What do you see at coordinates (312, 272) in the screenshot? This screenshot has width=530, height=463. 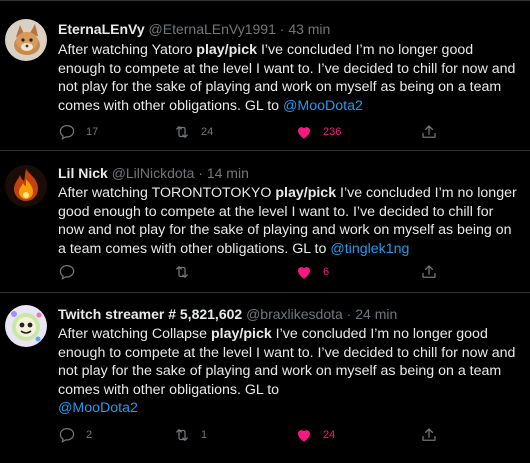 I see `like-button: 6` at bounding box center [312, 272].